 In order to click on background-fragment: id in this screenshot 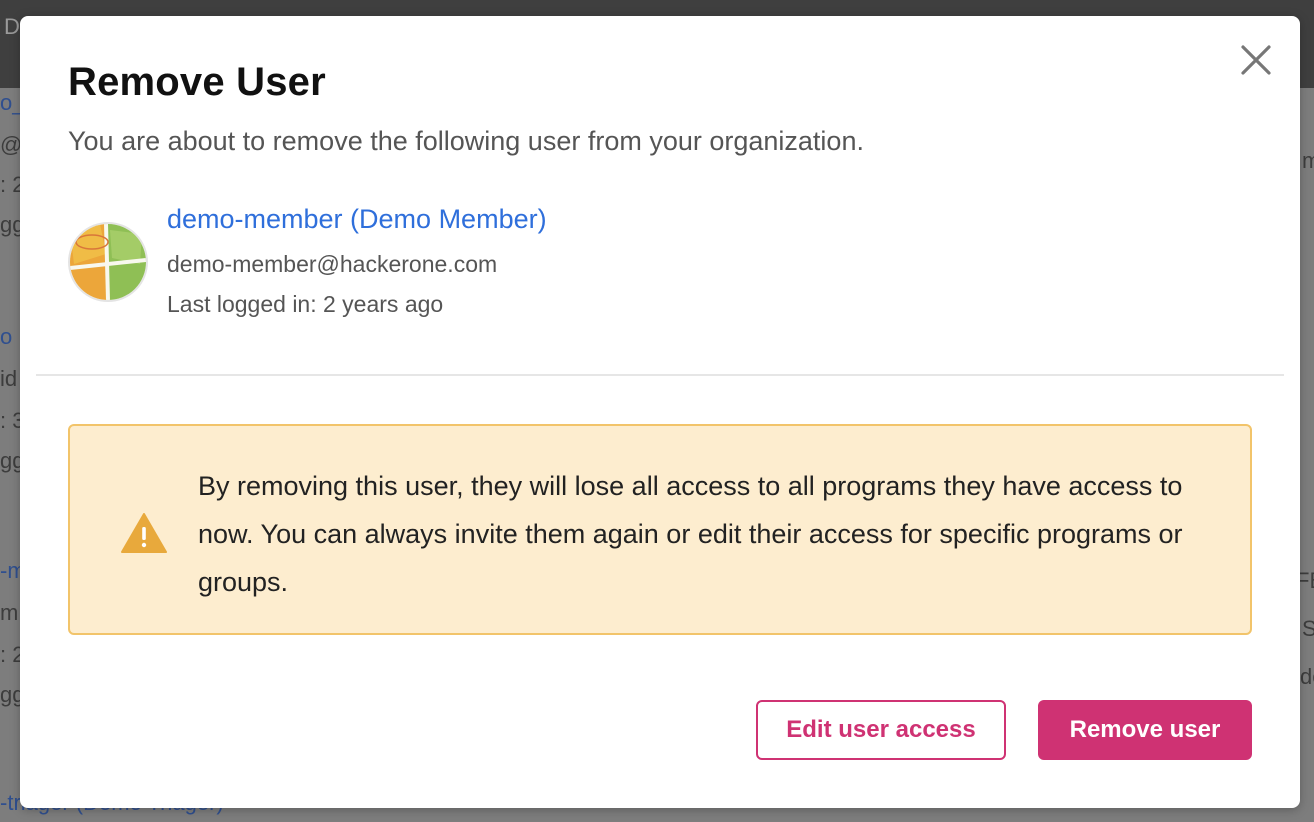, I will do `click(9, 378)`.